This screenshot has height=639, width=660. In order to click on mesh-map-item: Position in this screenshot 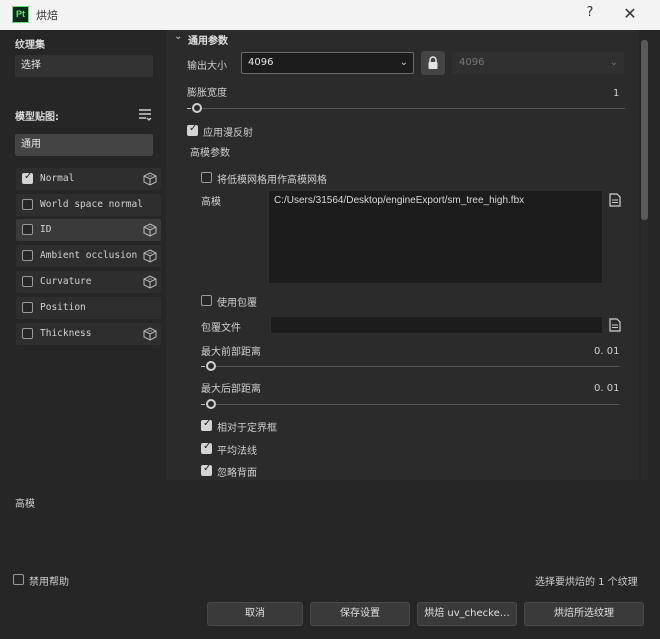, I will do `click(88, 308)`.